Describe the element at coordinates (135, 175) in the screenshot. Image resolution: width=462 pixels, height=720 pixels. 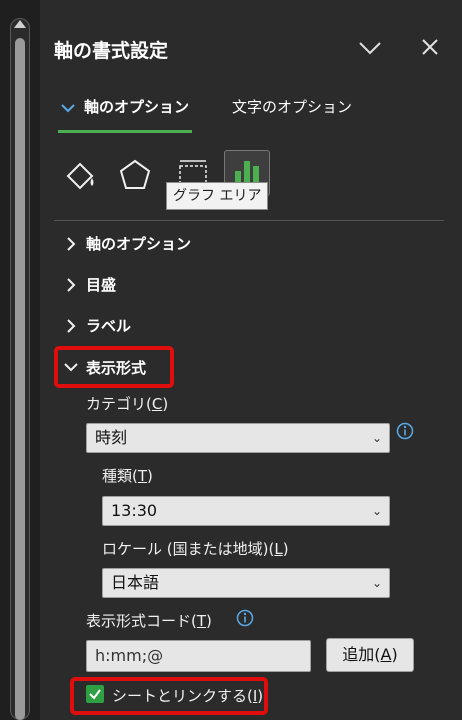
I see `effects-pentagon-icon` at that location.